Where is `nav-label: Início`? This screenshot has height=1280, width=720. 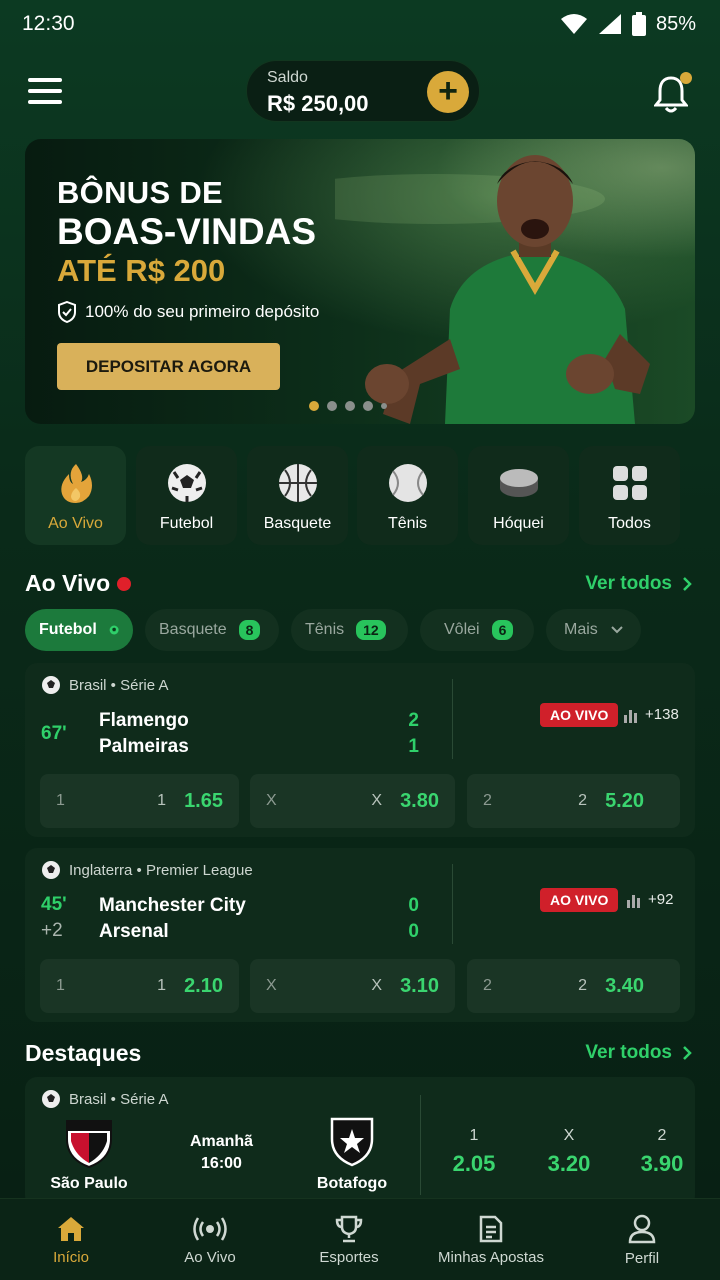 nav-label: Início is located at coordinates (71, 1257).